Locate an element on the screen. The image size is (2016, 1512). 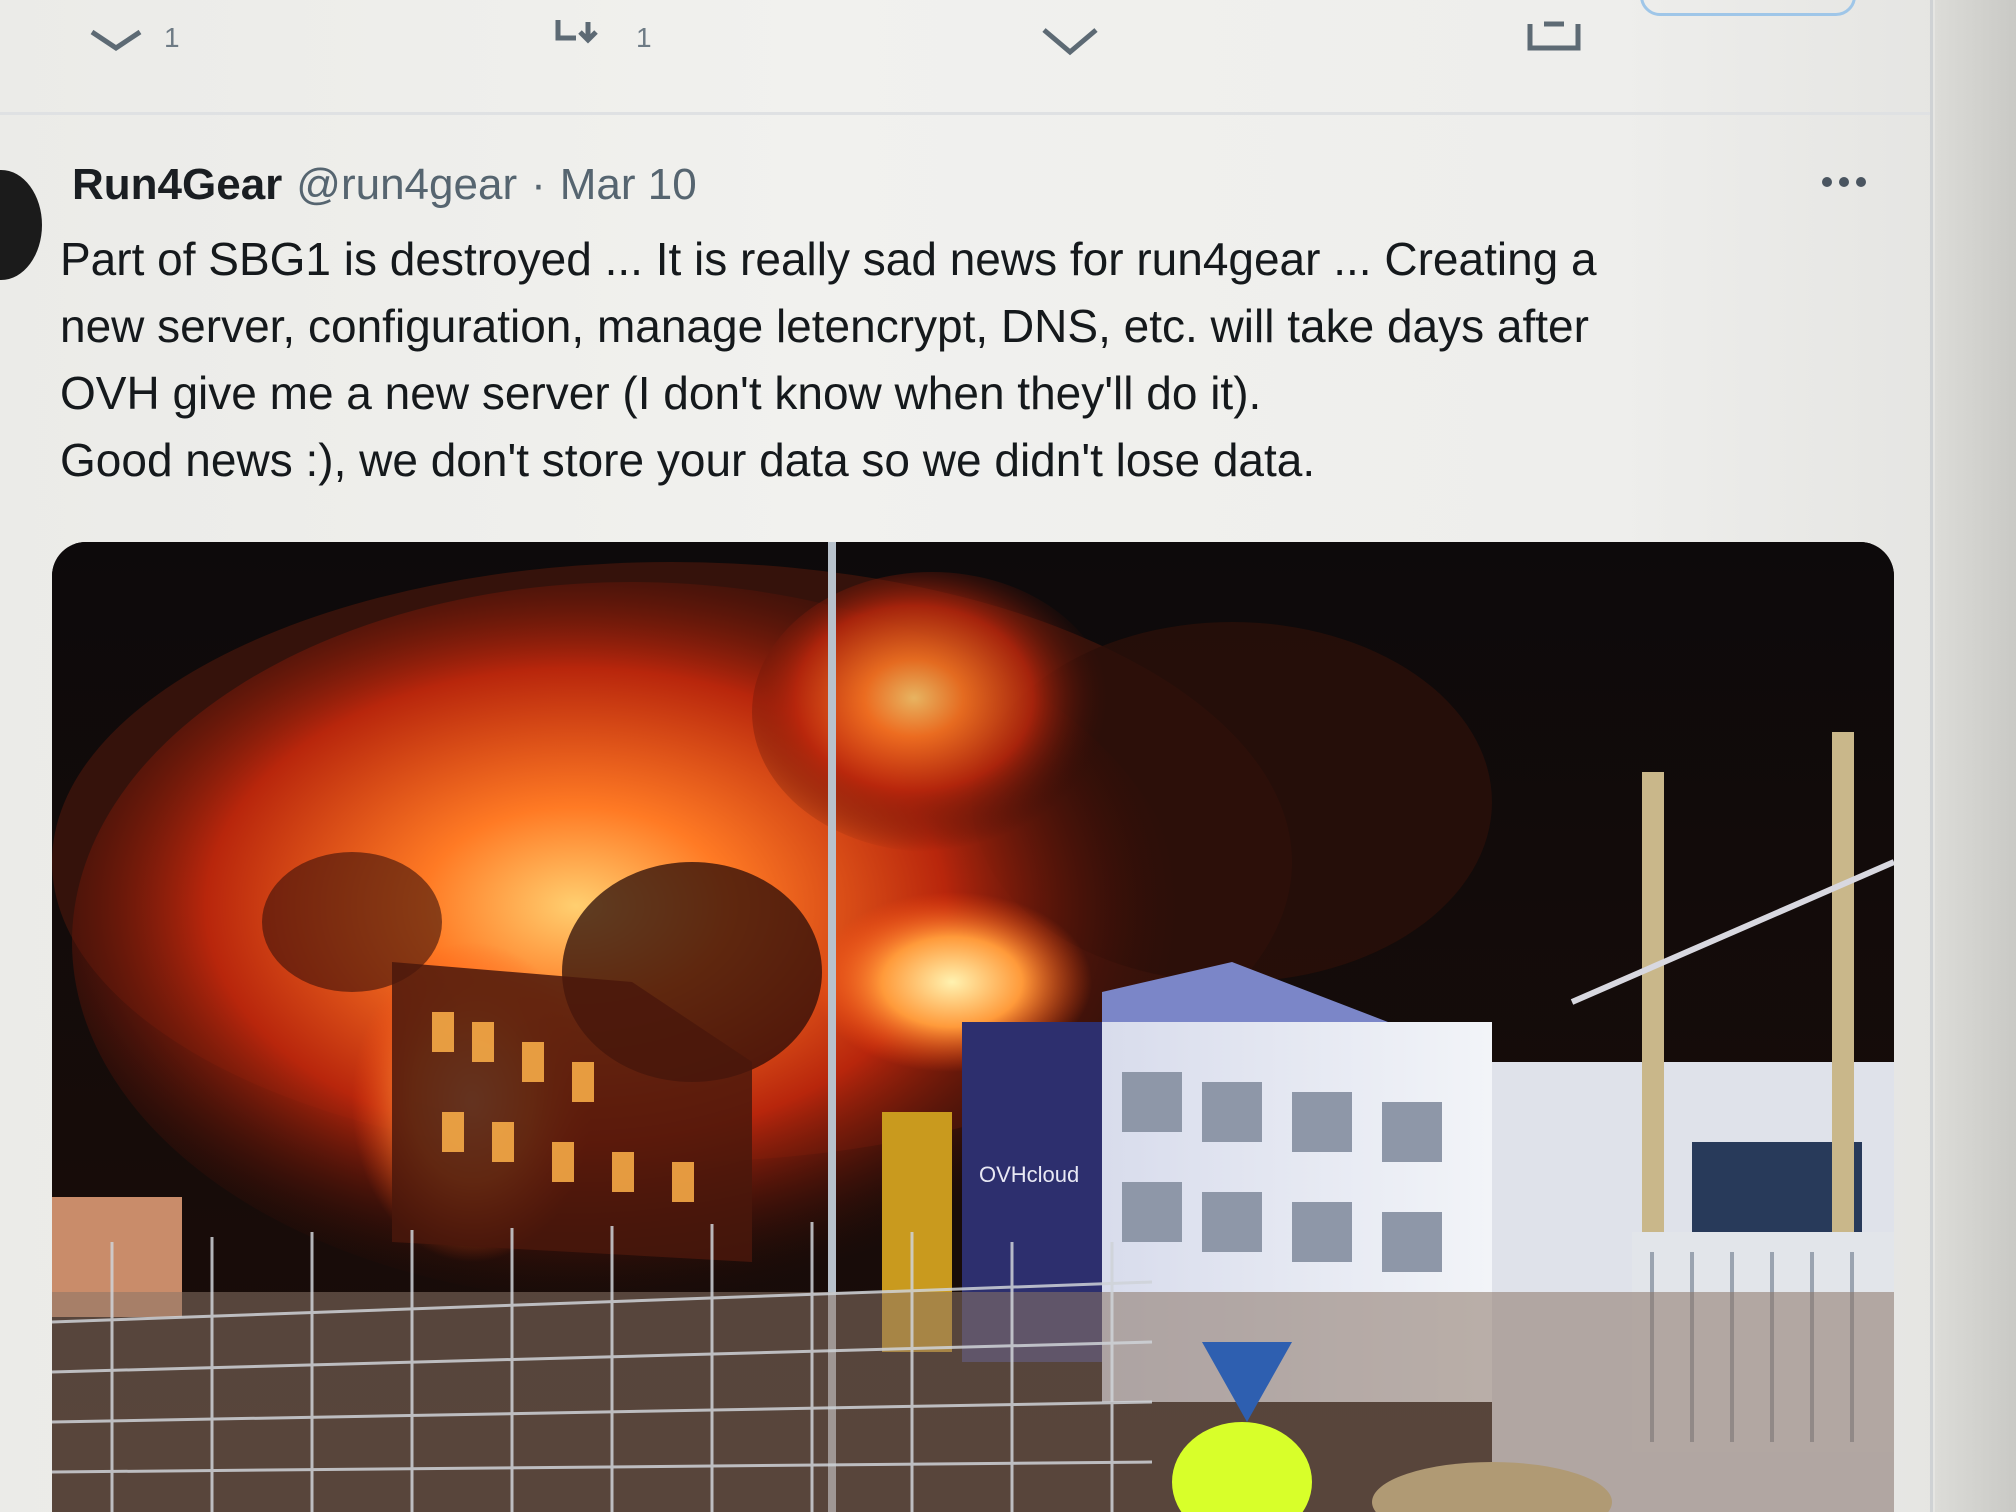
previous-tweet-action-bar: 1 1 is located at coordinates (965, 55).